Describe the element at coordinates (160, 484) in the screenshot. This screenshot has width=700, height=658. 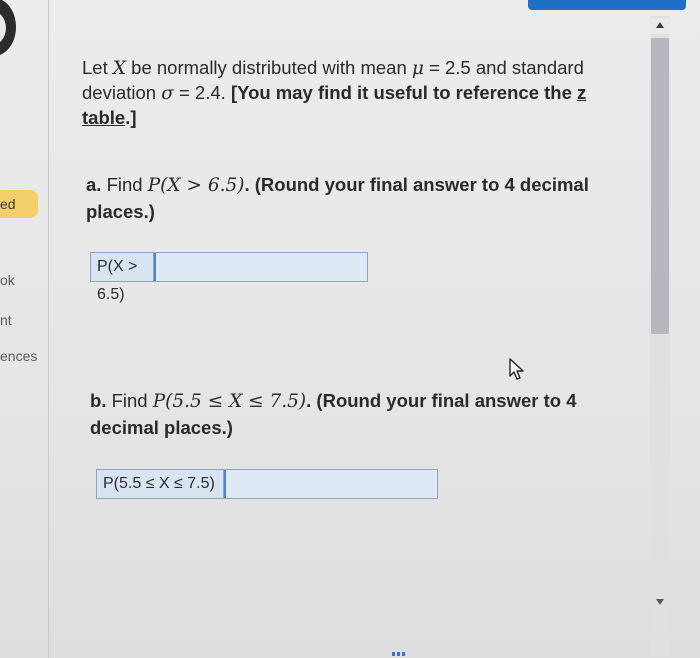
I see `part-b-answer-label: P(5.5 ≤ X ≤ 7.5)` at that location.